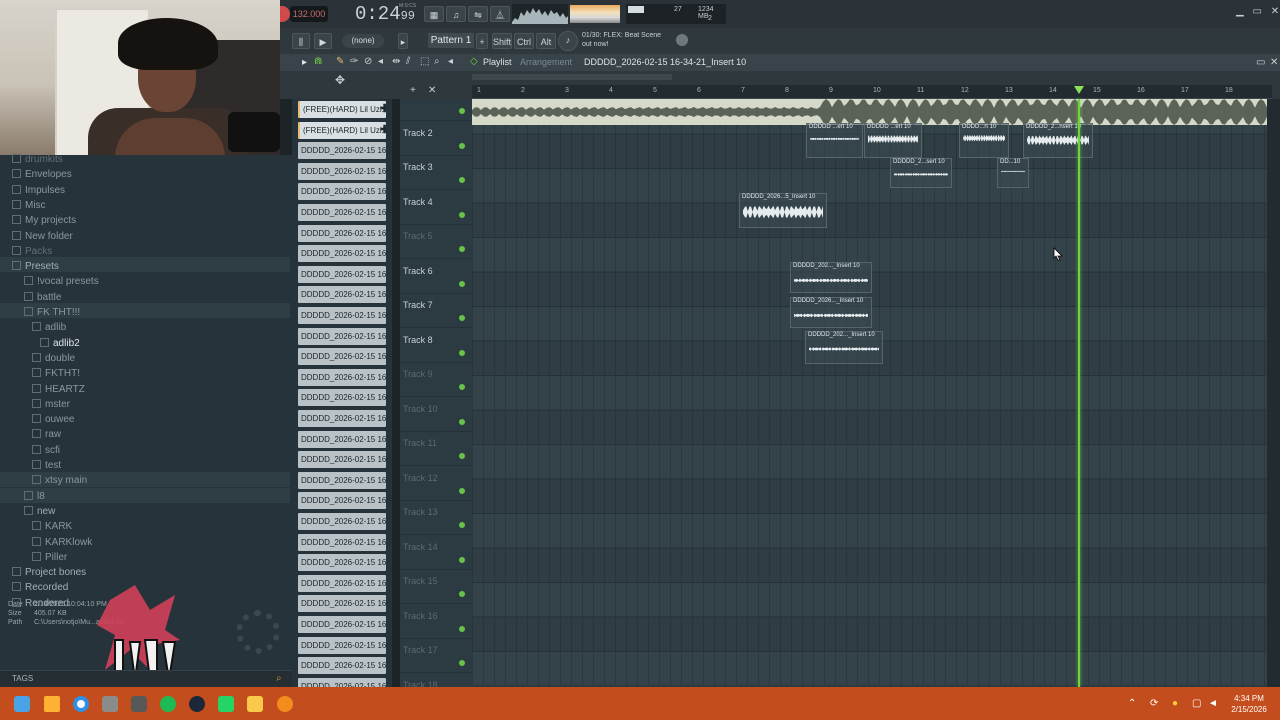 The height and width of the screenshot is (720, 1280). Describe the element at coordinates (568, 41) in the screenshot. I see `hint-icon: ♪` at that location.